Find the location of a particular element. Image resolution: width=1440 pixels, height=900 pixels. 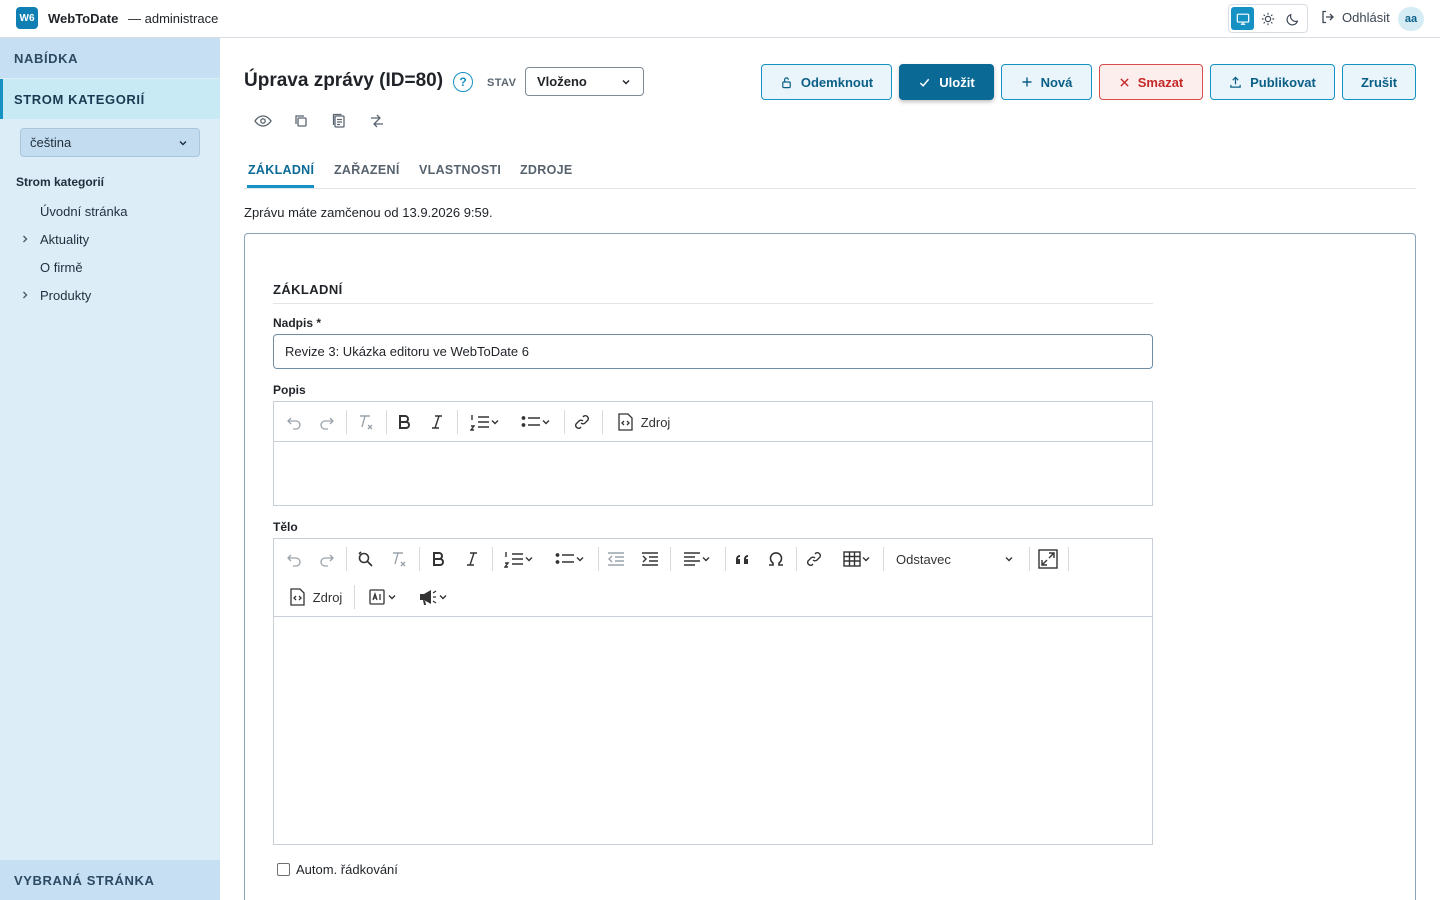

app-logo: W6 is located at coordinates (27, 18).